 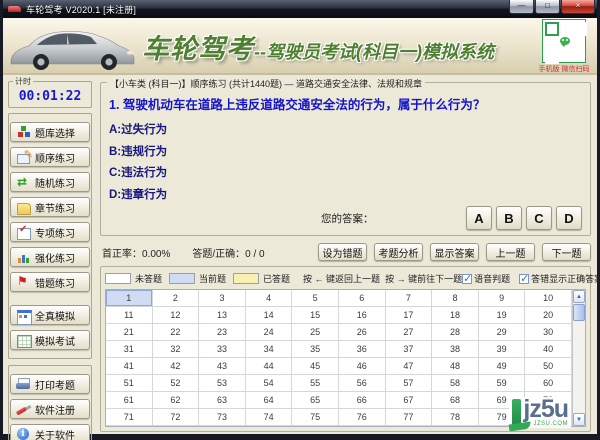 What do you see at coordinates (269, 366) in the screenshot?
I see `question-cell-44: 44` at bounding box center [269, 366].